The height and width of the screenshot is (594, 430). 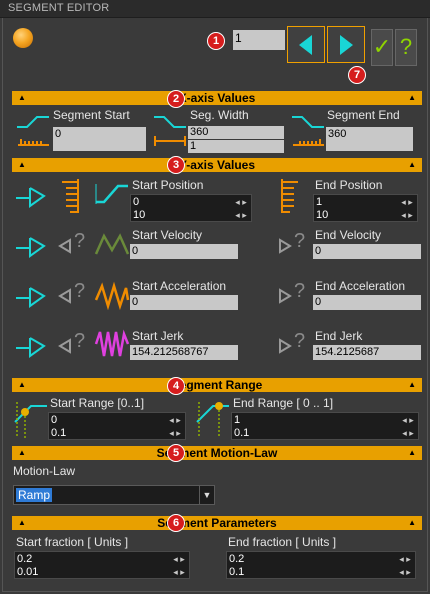 I want to click on start-range-label: Start Range [0..1], so click(x=97, y=403).